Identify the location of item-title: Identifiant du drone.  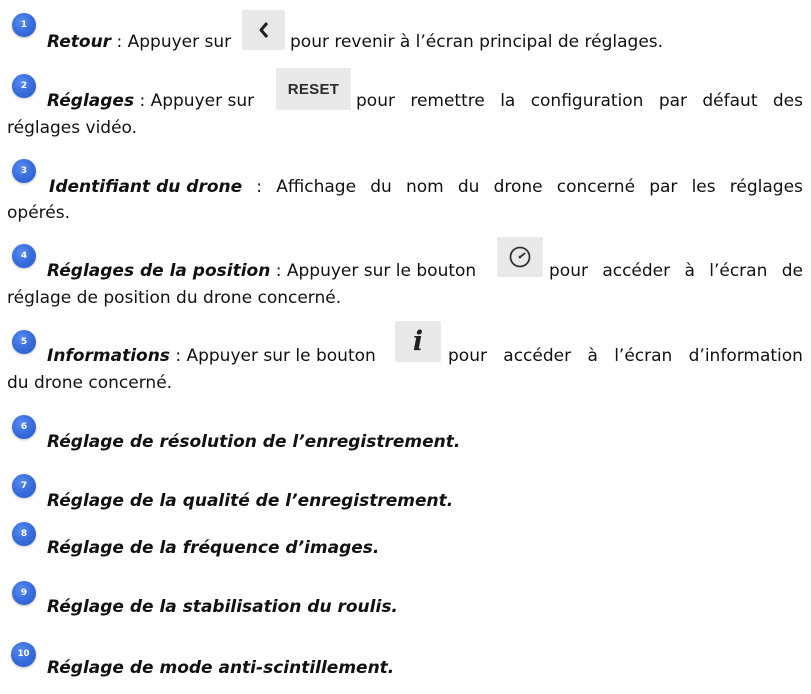
(146, 187).